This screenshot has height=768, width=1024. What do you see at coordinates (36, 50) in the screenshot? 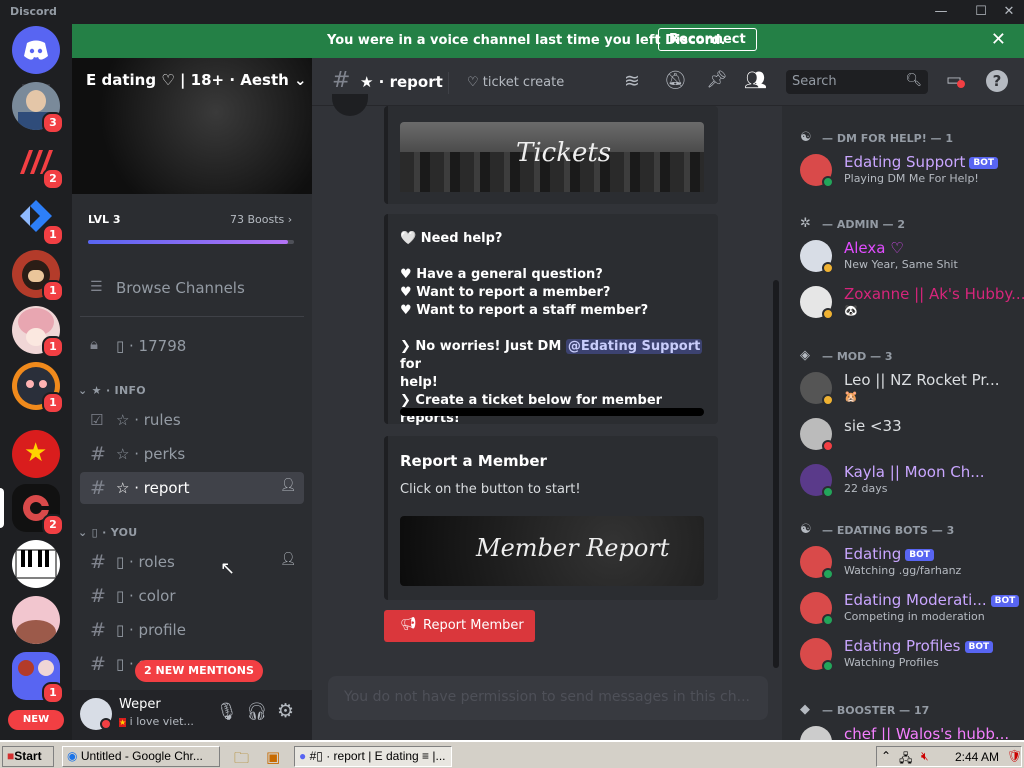
I see `home-button` at bounding box center [36, 50].